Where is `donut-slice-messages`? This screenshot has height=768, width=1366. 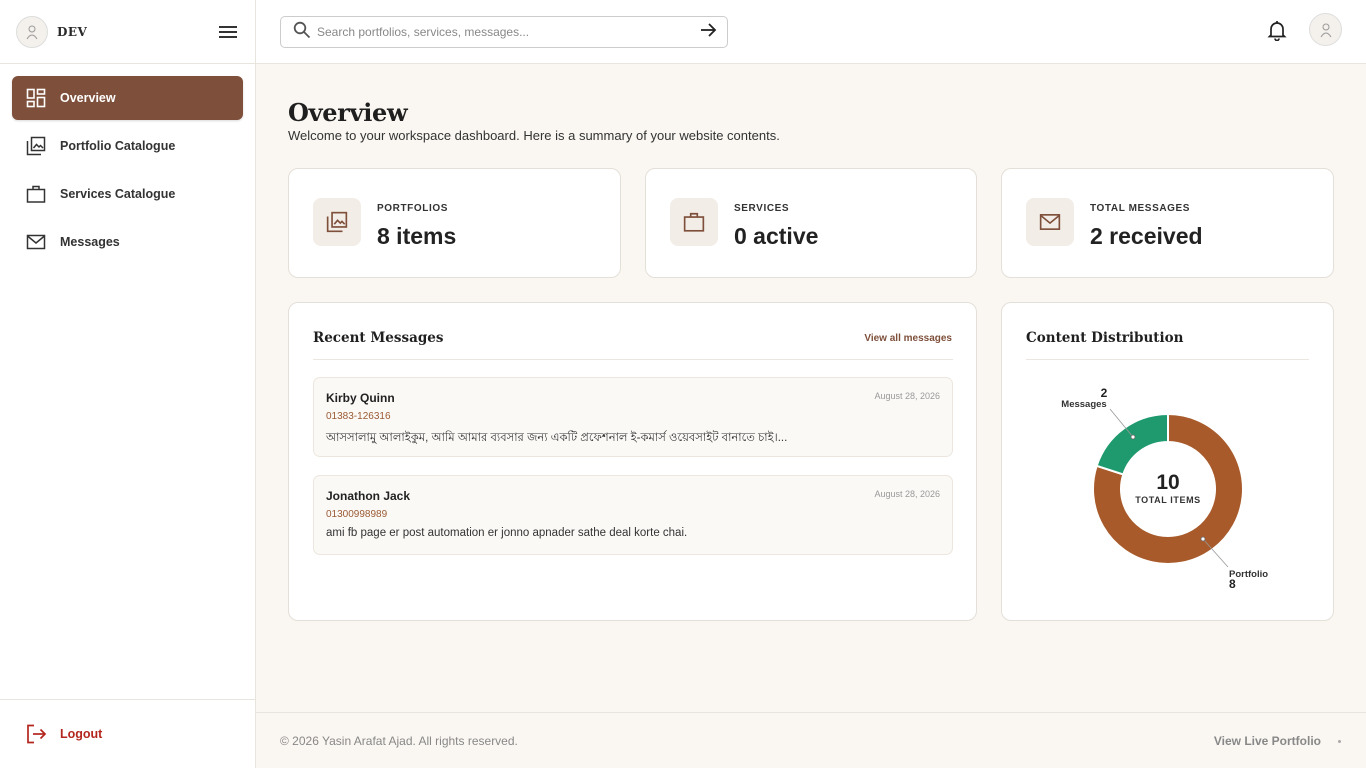 donut-slice-messages is located at coordinates (1132, 444).